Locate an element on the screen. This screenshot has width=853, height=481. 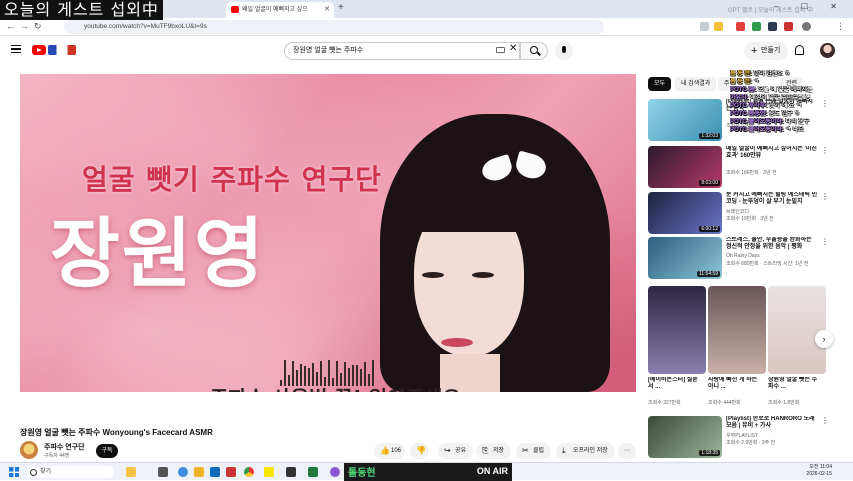
account-avatar is located at coordinates (827, 50).